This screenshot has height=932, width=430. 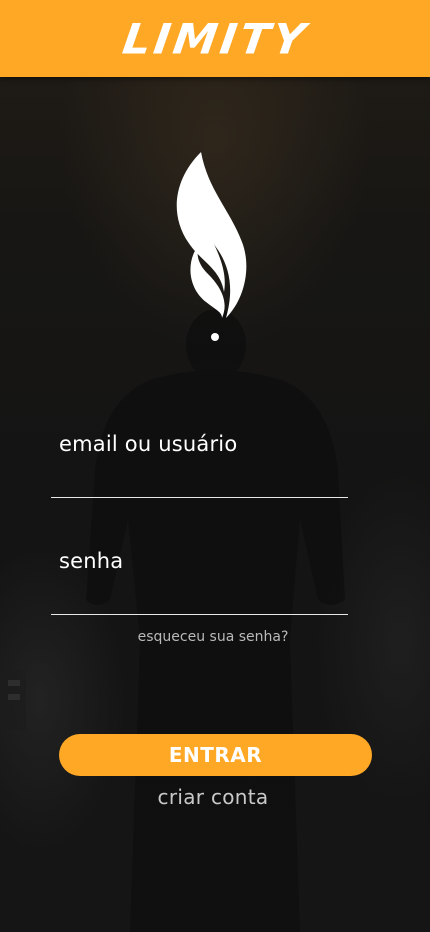 I want to click on email-placeholder: email ou usuário, so click(x=148, y=444).